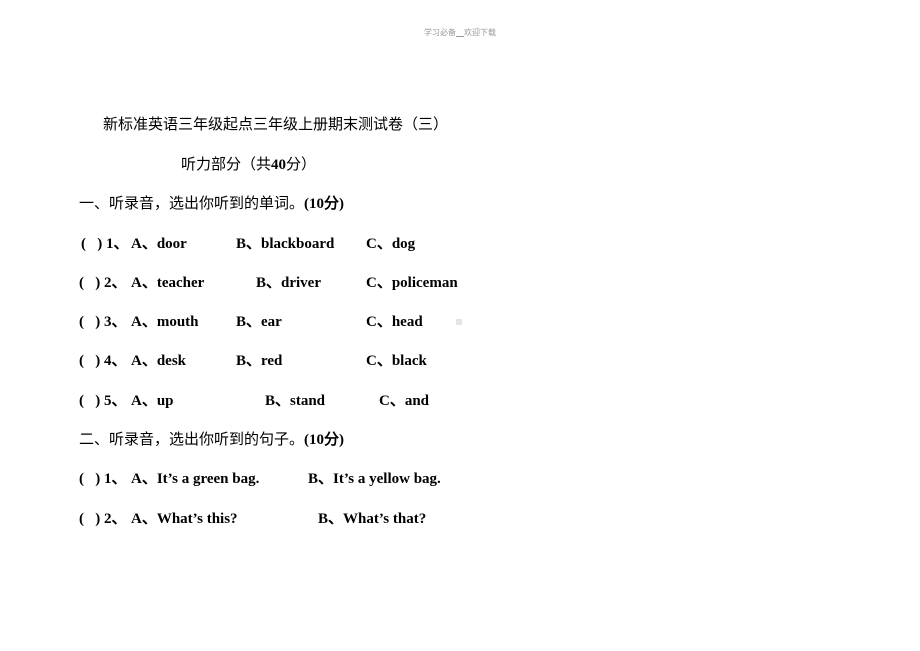 Image resolution: width=920 pixels, height=651 pixels. What do you see at coordinates (212, 439) in the screenshot?
I see `section-2-heading: 二、听录音，选出你听到的句子。(10分)` at bounding box center [212, 439].